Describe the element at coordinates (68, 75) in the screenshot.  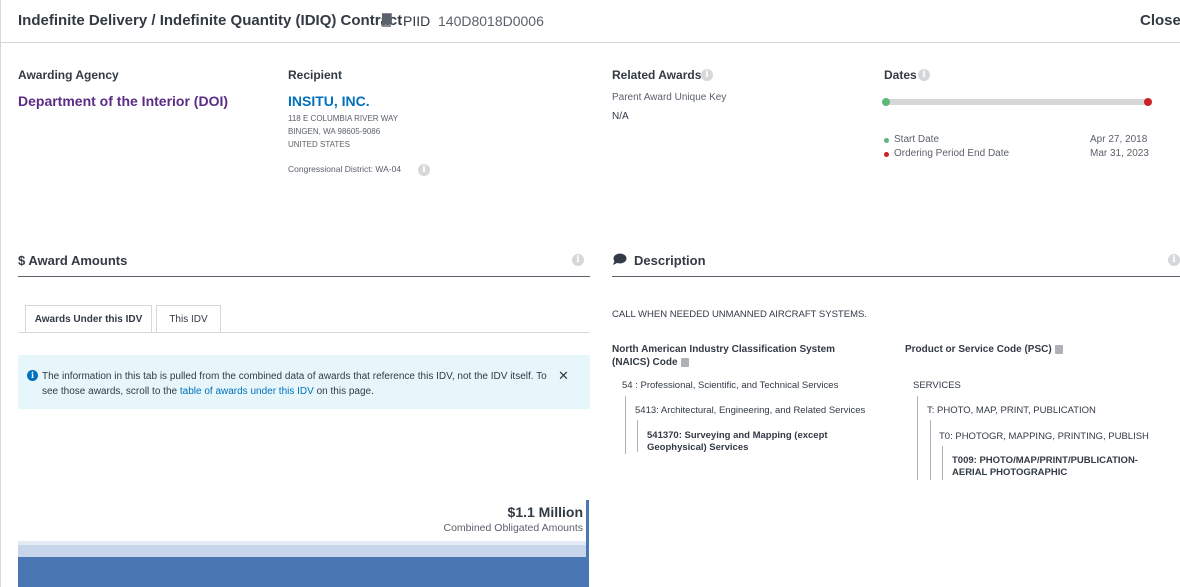
I see `awarding-agency-label: Awarding Agency` at that location.